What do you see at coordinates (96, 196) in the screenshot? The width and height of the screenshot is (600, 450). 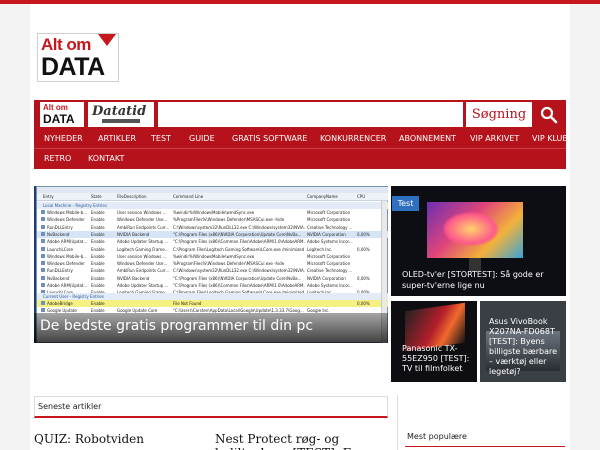 I see `col-state: State` at bounding box center [96, 196].